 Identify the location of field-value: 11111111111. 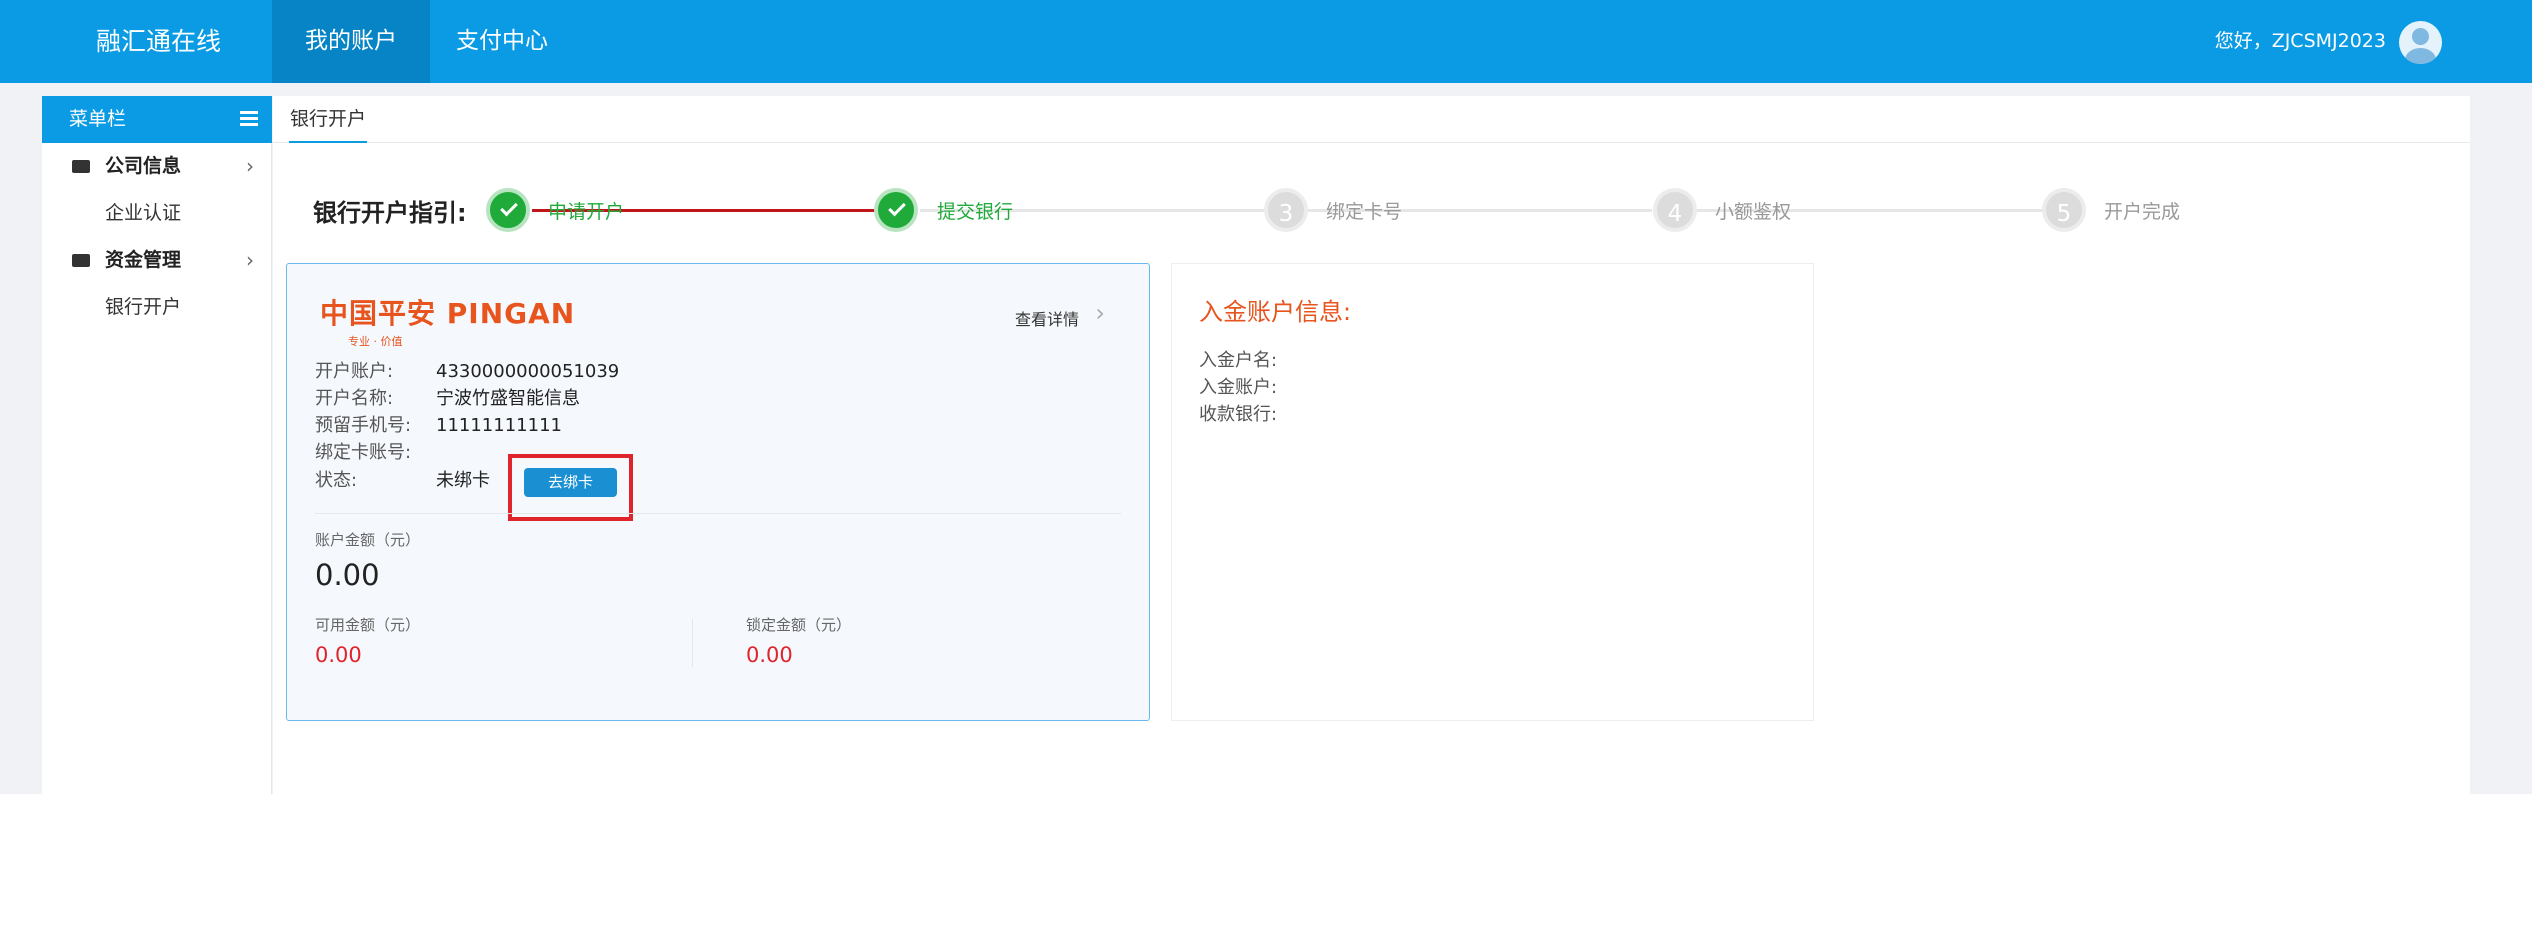
(499, 425).